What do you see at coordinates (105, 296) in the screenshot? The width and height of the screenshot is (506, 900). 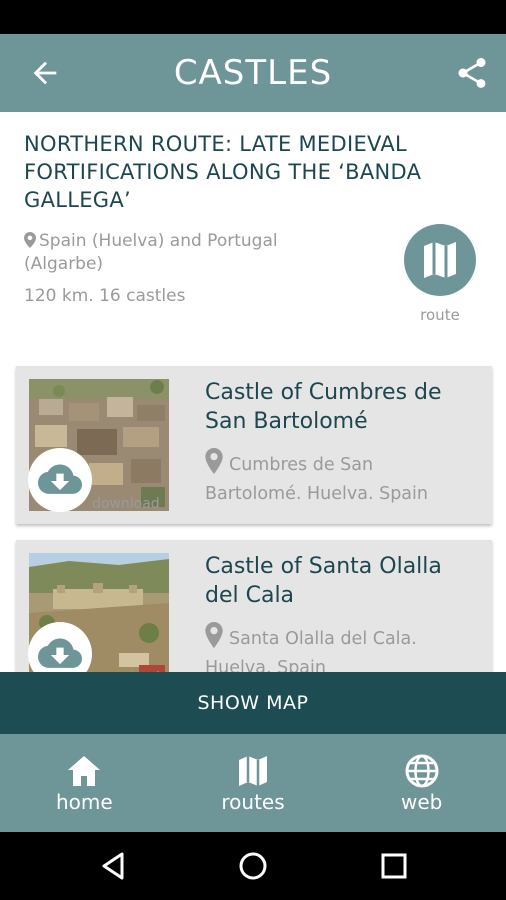 I see `route-meta: 120 km. 16 castles` at bounding box center [105, 296].